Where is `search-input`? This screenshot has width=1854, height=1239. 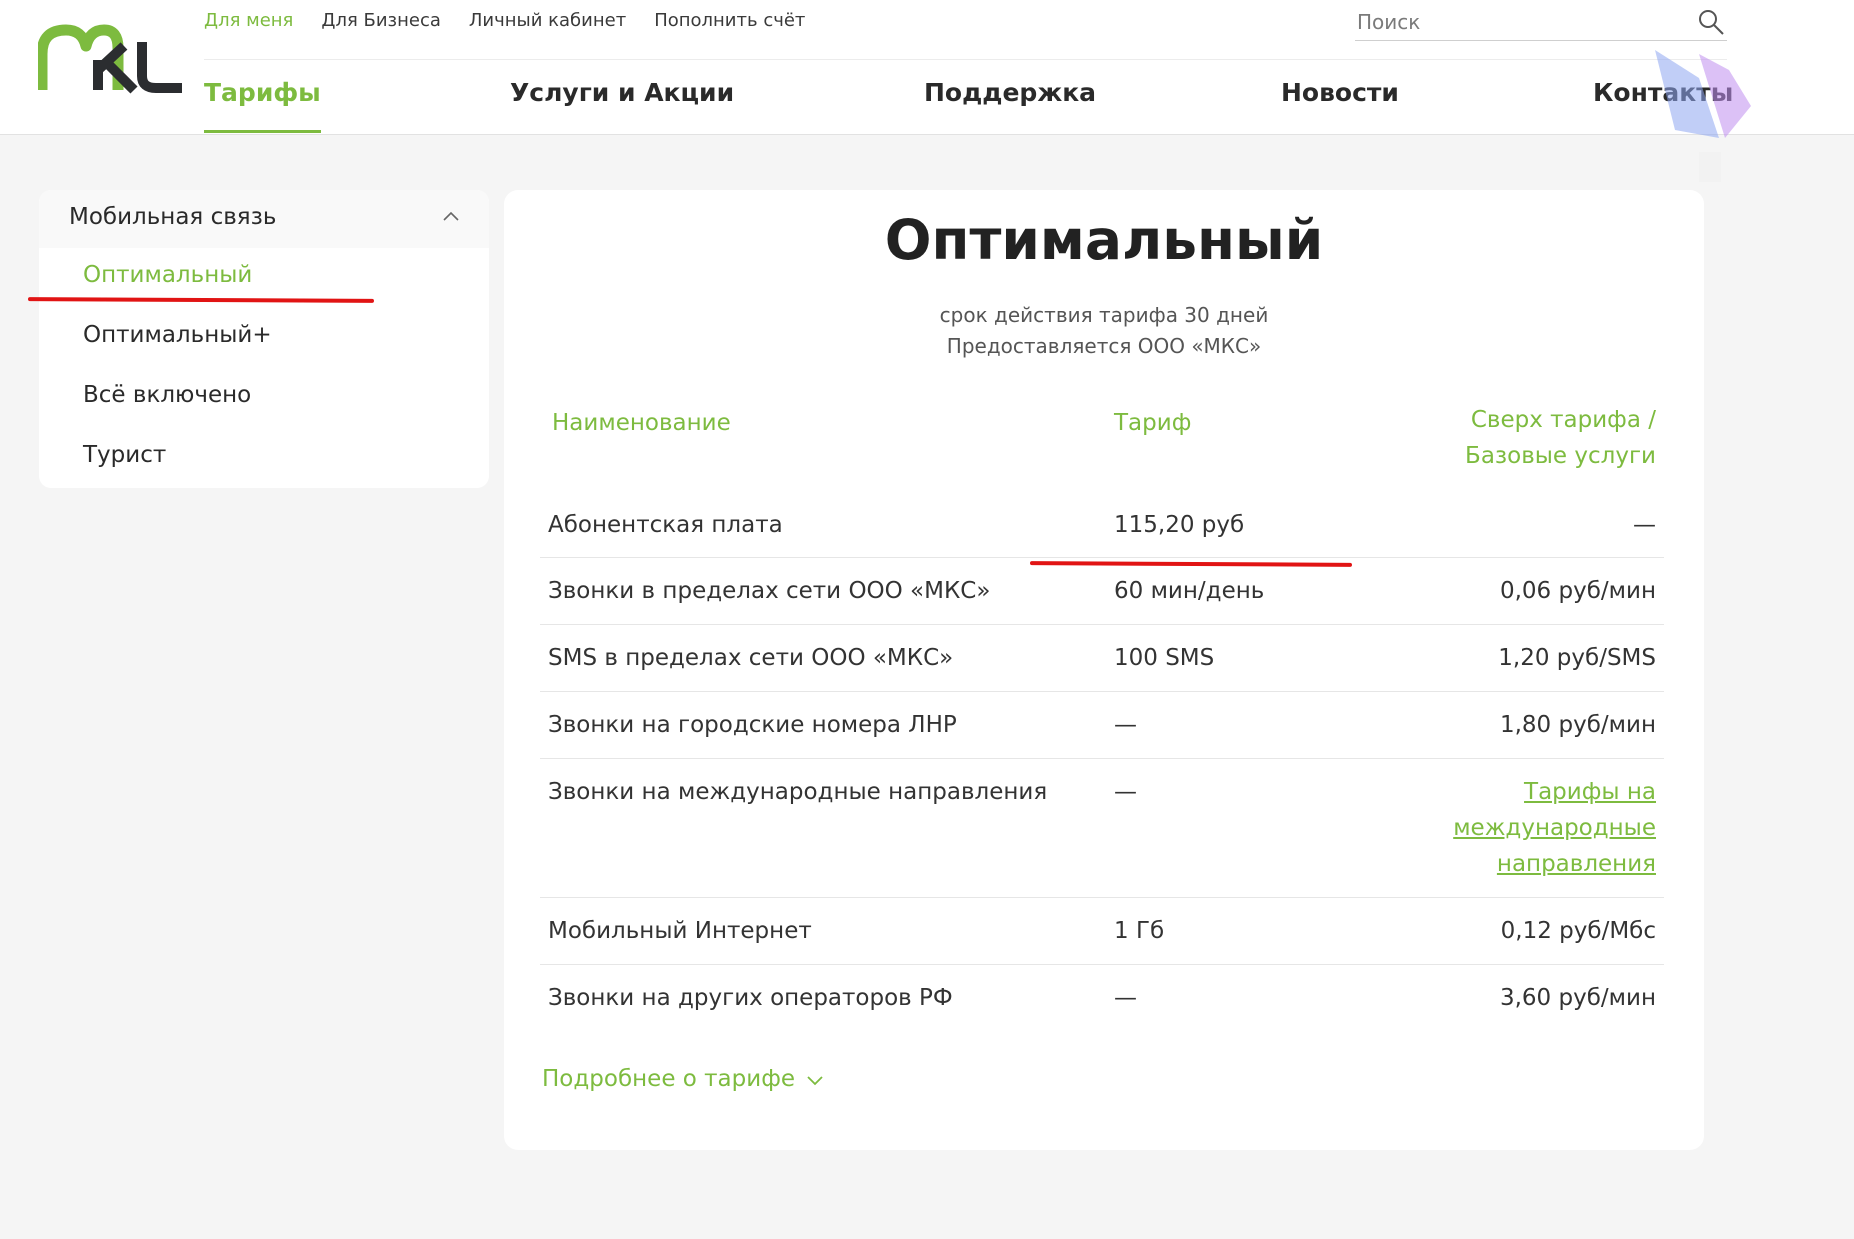
search-input is located at coordinates (1516, 22).